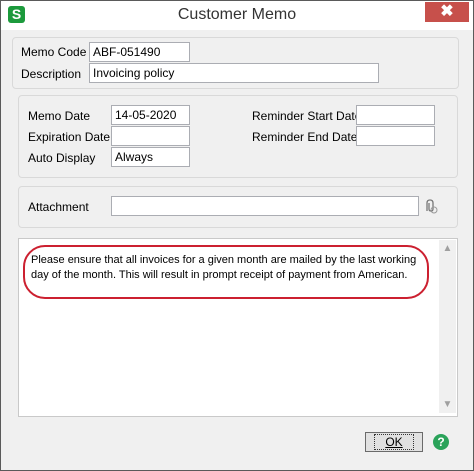 Image resolution: width=474 pixels, height=471 pixels. What do you see at coordinates (447, 326) in the screenshot?
I see `vertical-scrollbar: ▲ ▼` at bounding box center [447, 326].